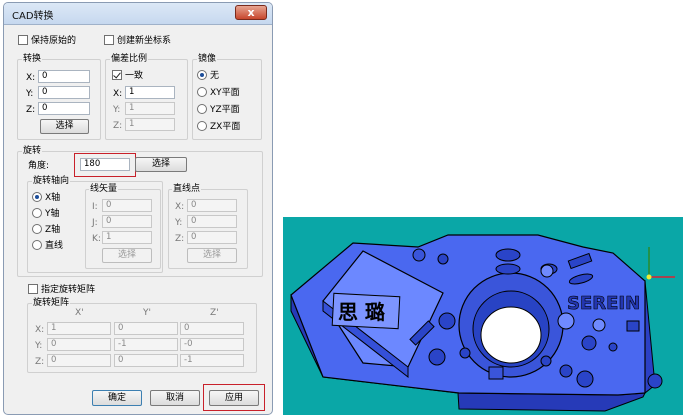 Image resolution: width=697 pixels, height=420 pixels. I want to click on axis-z-label: Z轴, so click(53, 230).